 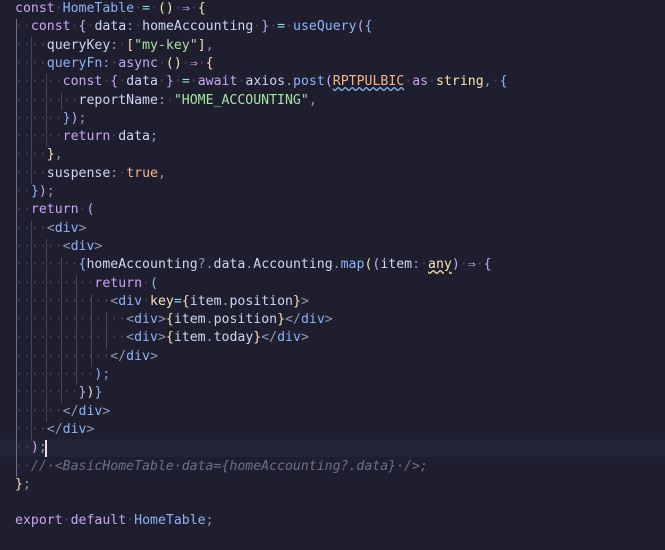 I want to click on code-line-25: ··);, so click(x=31, y=448).